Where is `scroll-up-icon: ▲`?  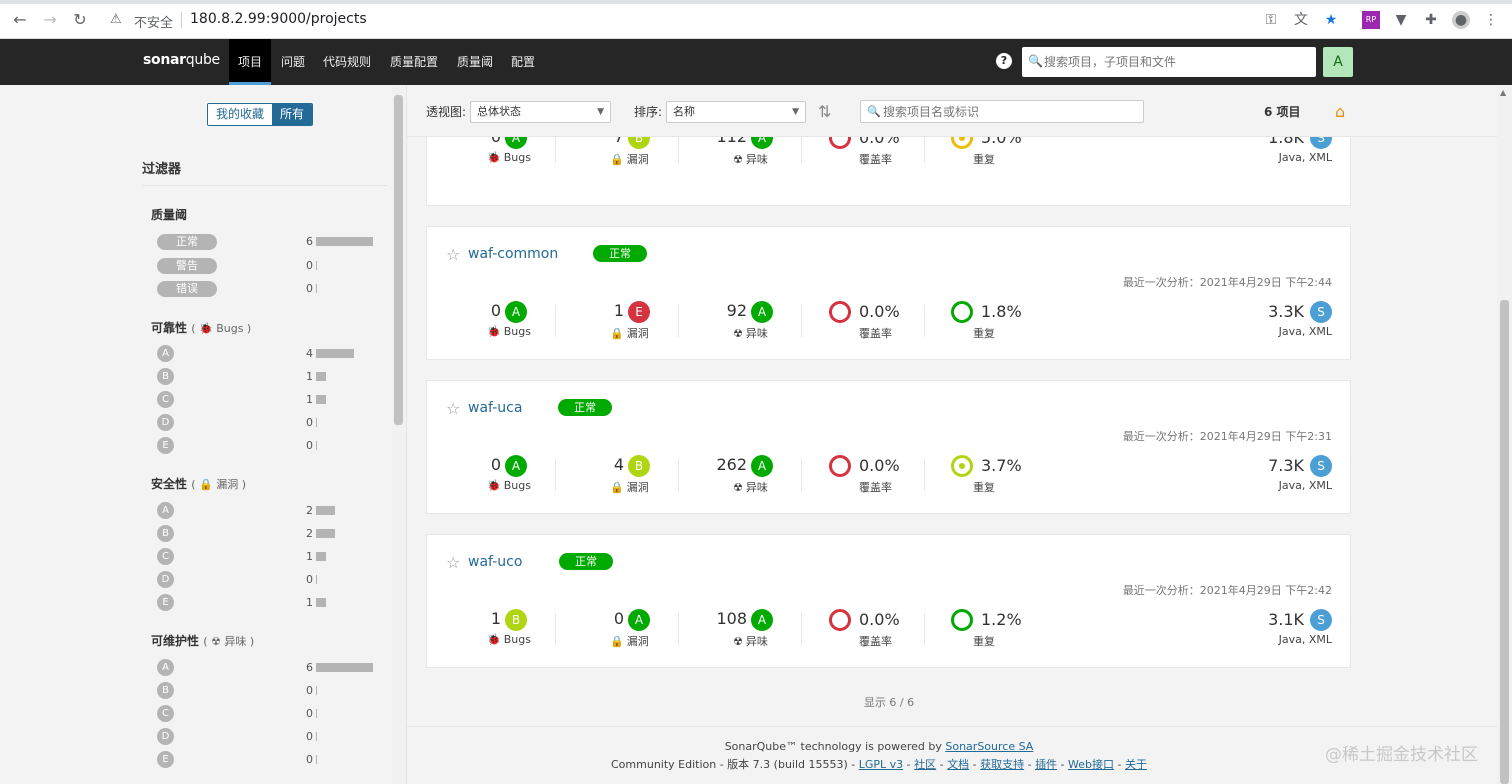
scroll-up-icon: ▲ is located at coordinates (1503, 92).